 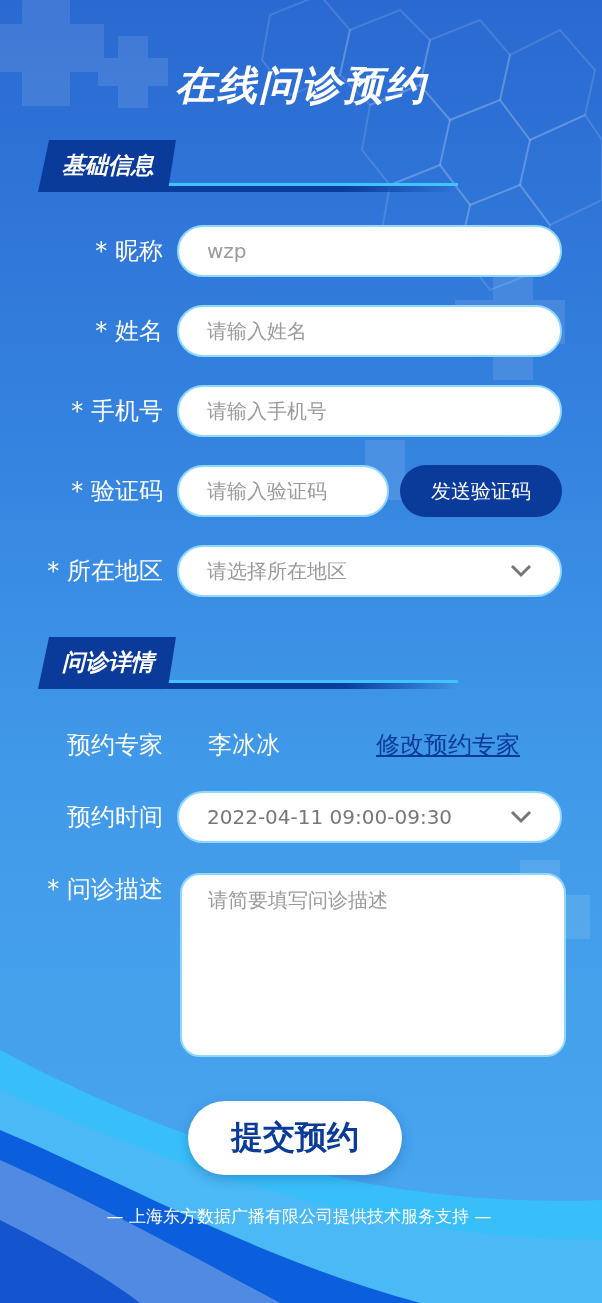 I want to click on field-label: * 验证码, so click(x=117, y=491).